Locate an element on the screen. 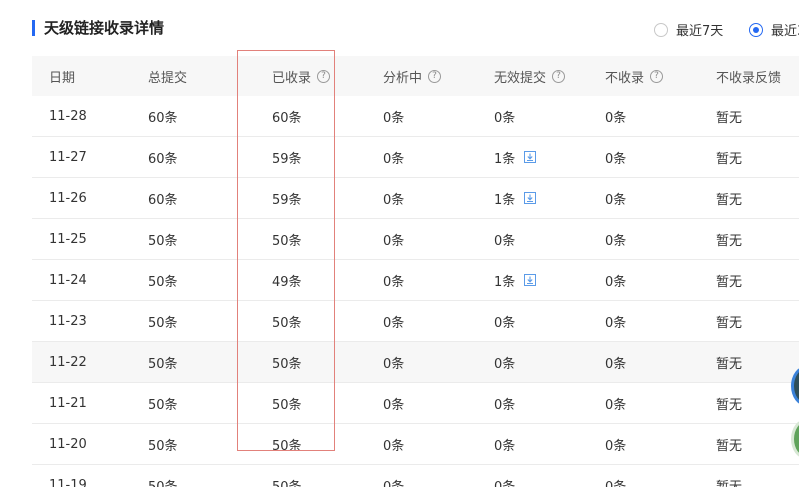 This screenshot has height=487, width=799. indexed-cell-value: 50条 is located at coordinates (287, 323).